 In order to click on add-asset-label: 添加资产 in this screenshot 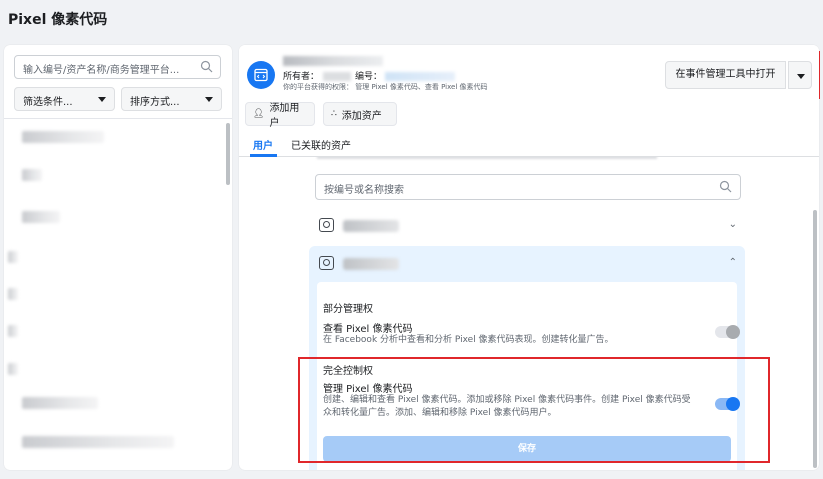, I will do `click(361, 116)`.